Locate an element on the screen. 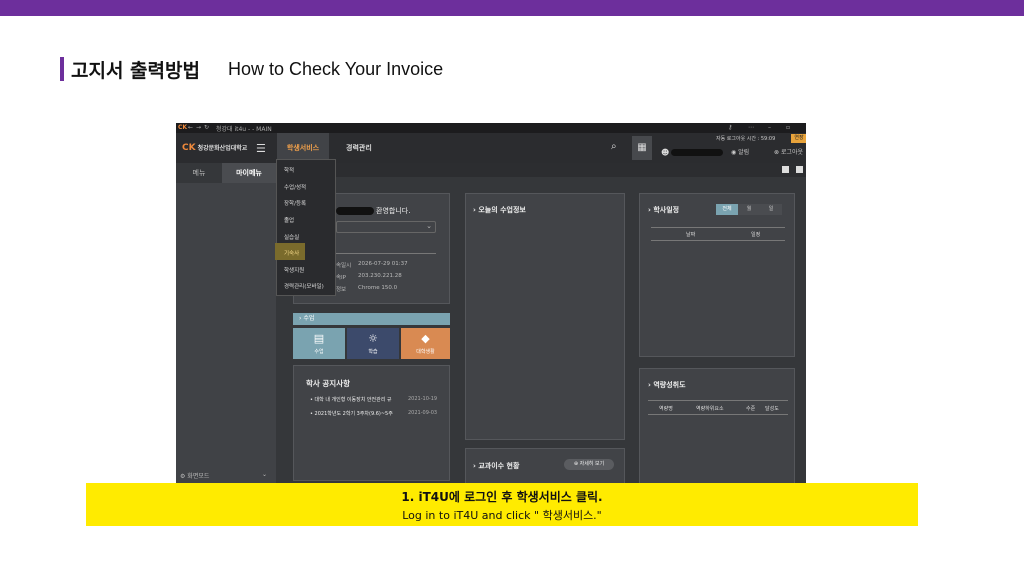 This screenshot has height=576, width=1024. tile-label: 학습 is located at coordinates (373, 352).